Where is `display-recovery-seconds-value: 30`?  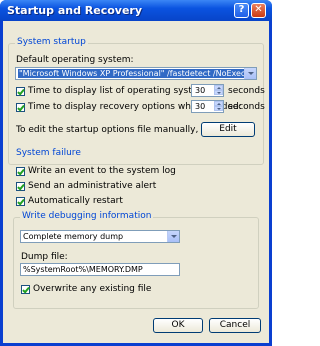
display-recovery-seconds-value: 30 is located at coordinates (200, 106).